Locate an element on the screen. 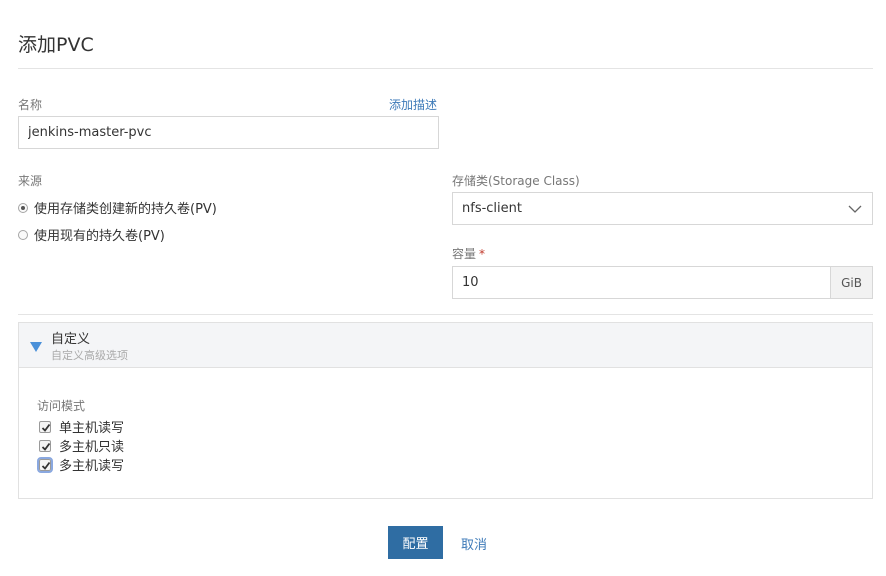 This screenshot has height=576, width=886. storage-class-label: 存储类(Storage Class) is located at coordinates (516, 181).